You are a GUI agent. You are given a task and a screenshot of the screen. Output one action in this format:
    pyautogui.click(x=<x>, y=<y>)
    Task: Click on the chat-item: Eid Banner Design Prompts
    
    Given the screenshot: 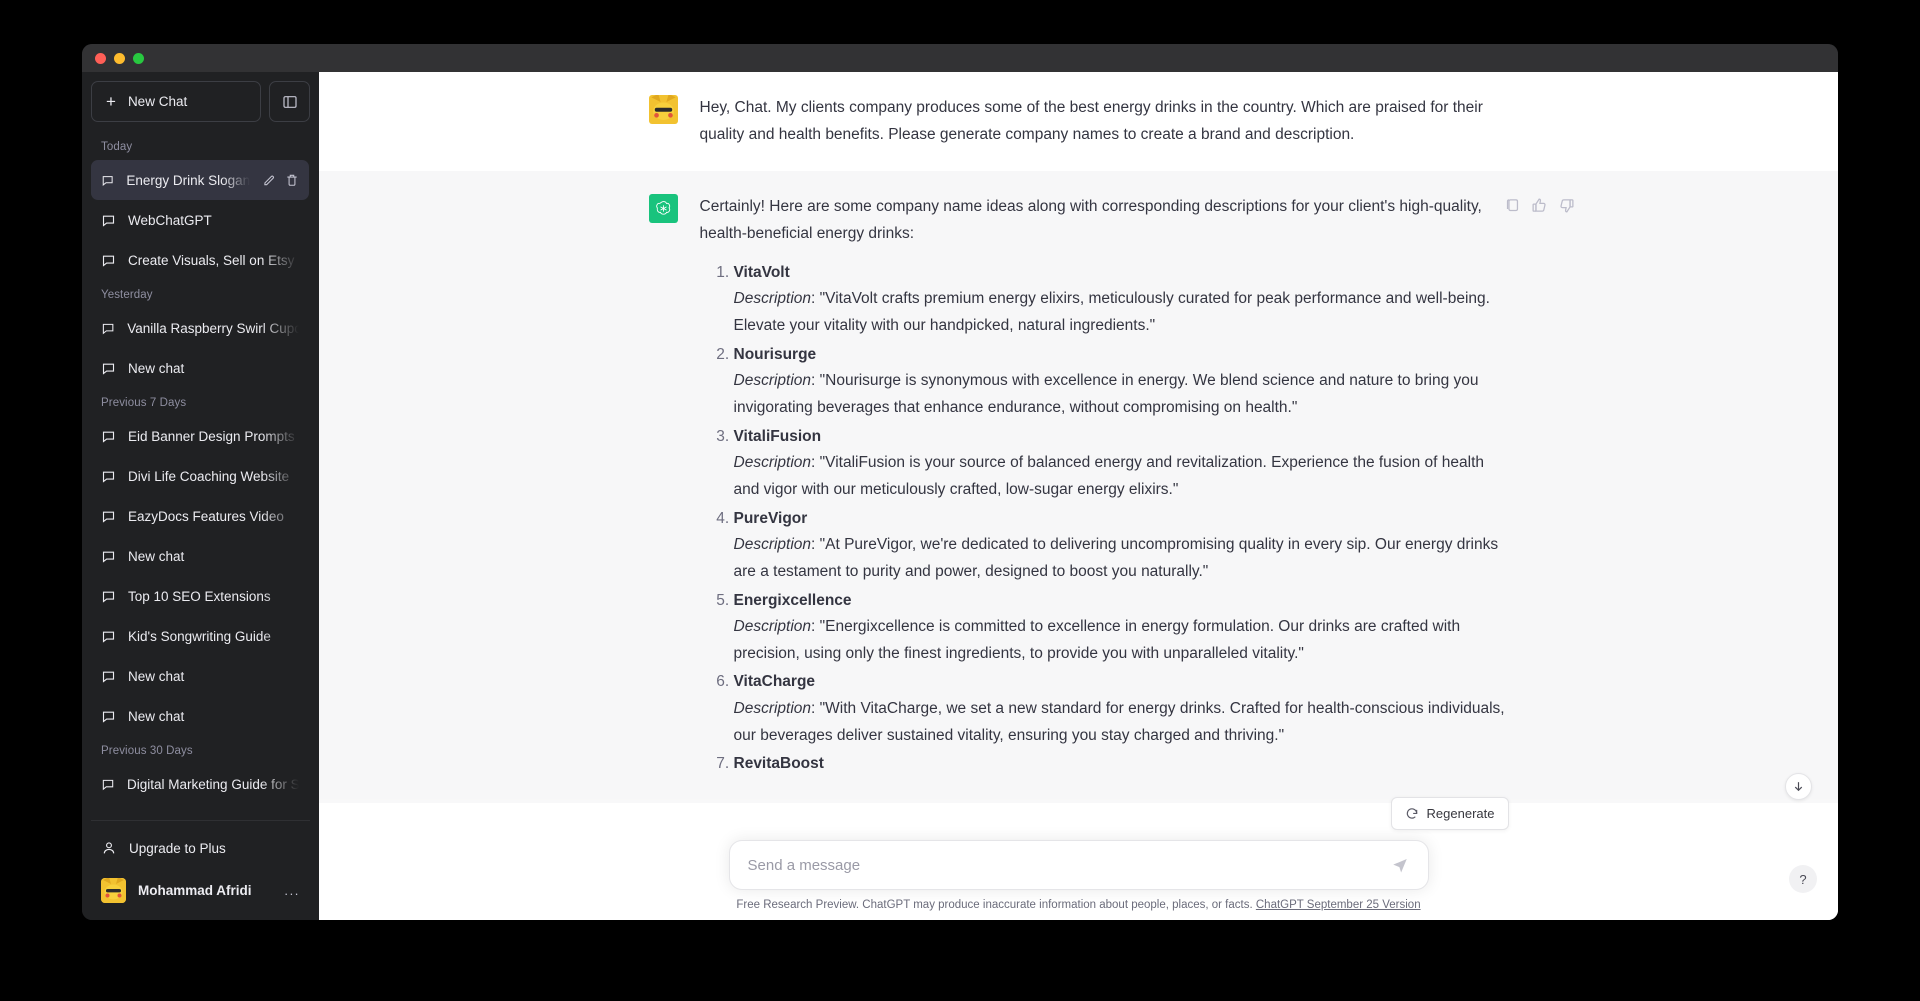 What is the action you would take?
    pyautogui.click(x=200, y=436)
    